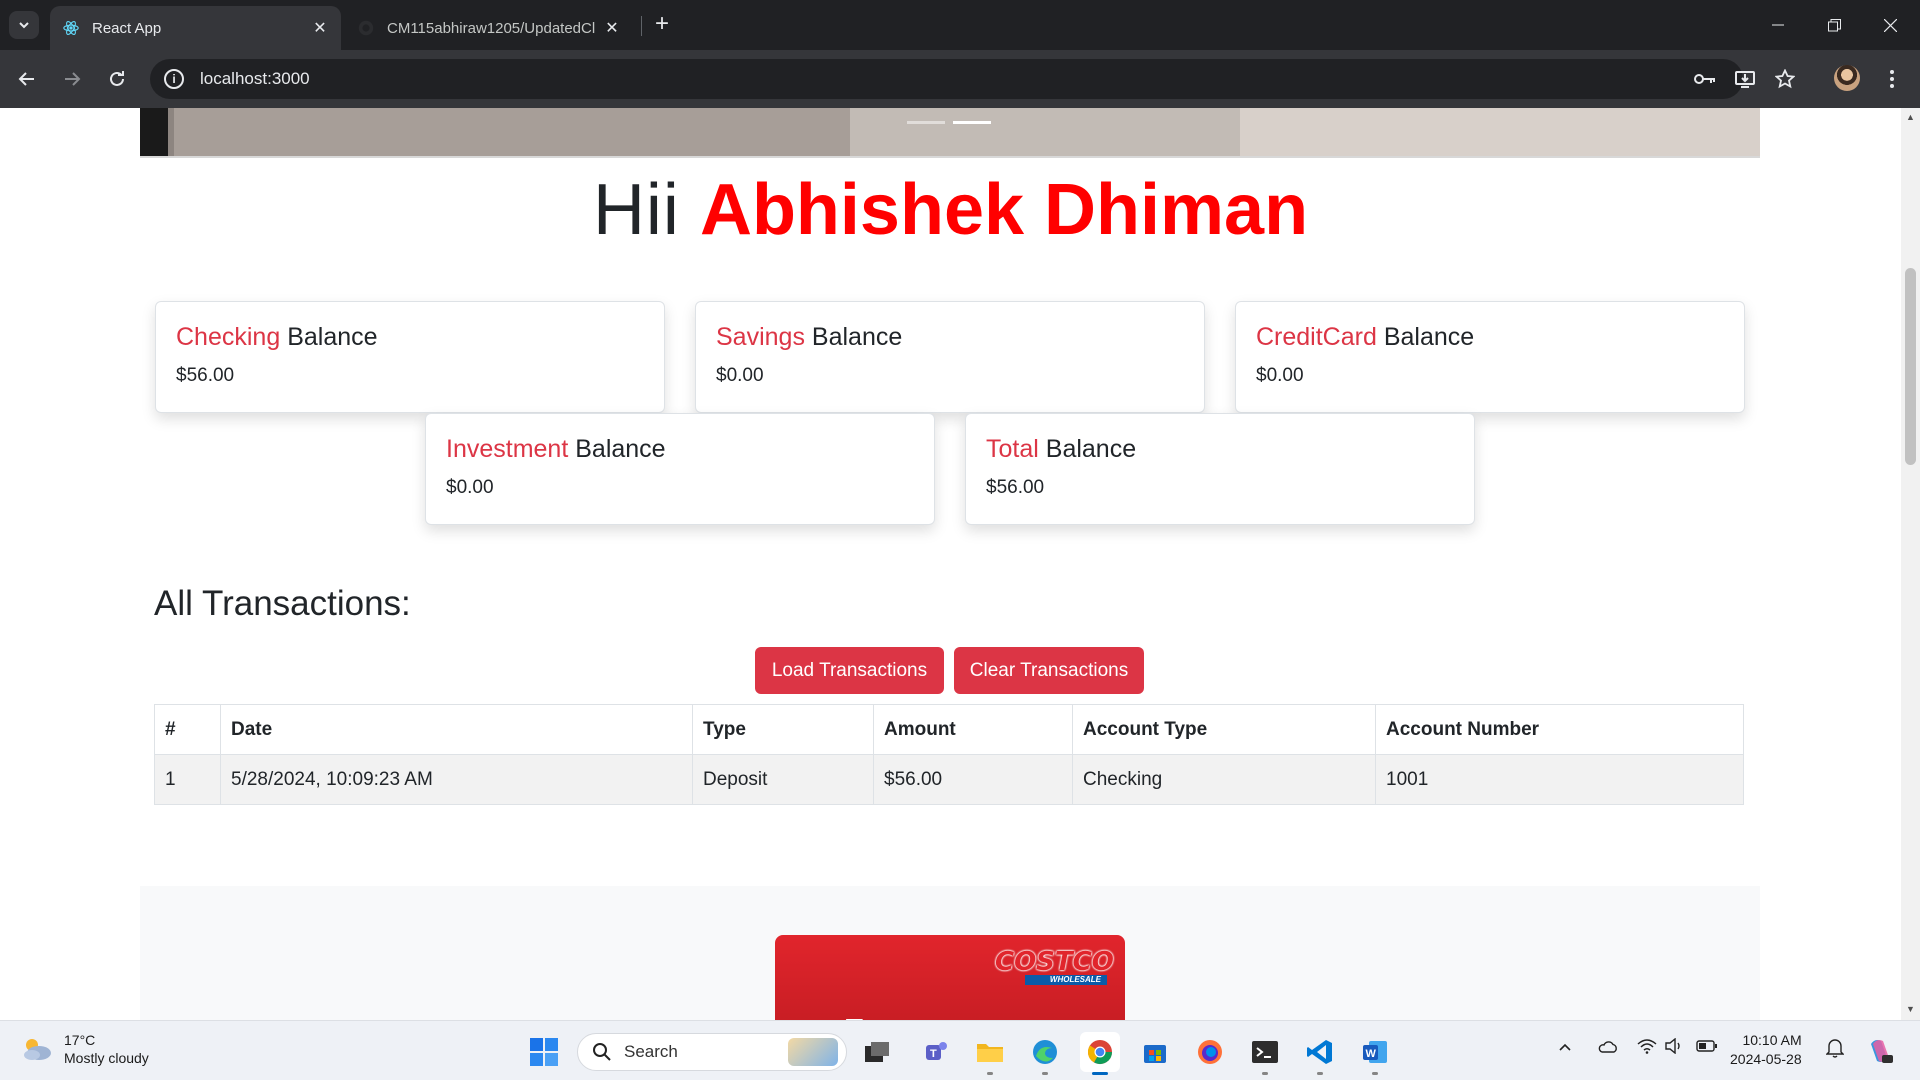 The width and height of the screenshot is (1920, 1080). What do you see at coordinates (1490, 357) in the screenshot?
I see `balance-card-creditcard: CreditCard Balance $0.00` at bounding box center [1490, 357].